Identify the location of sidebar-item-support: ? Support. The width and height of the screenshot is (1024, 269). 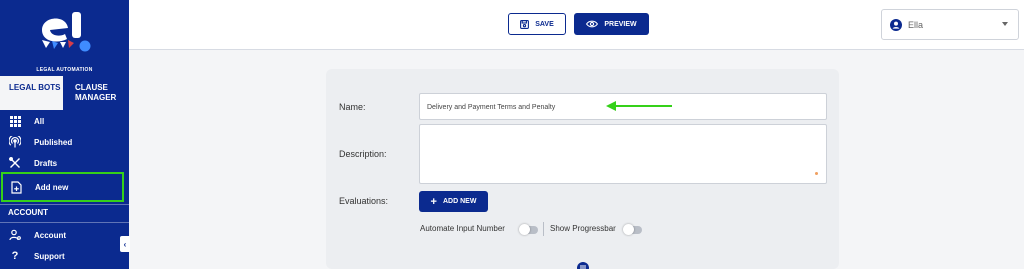
(64, 256).